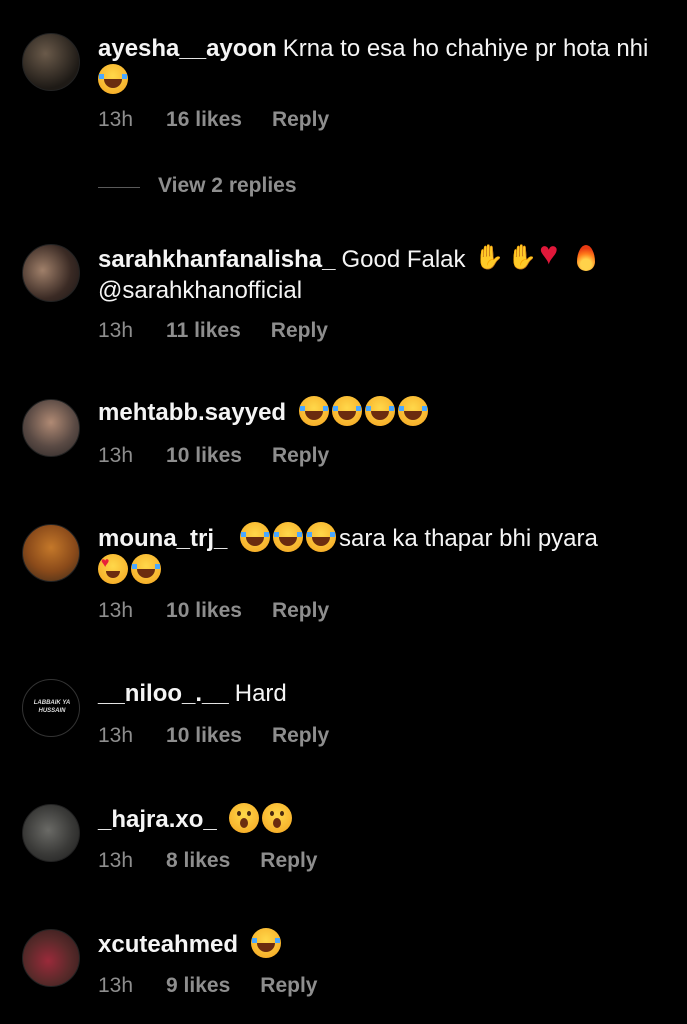 This screenshot has height=1024, width=687. I want to click on comment-meta: 13h 8 likes Reply, so click(222, 861).